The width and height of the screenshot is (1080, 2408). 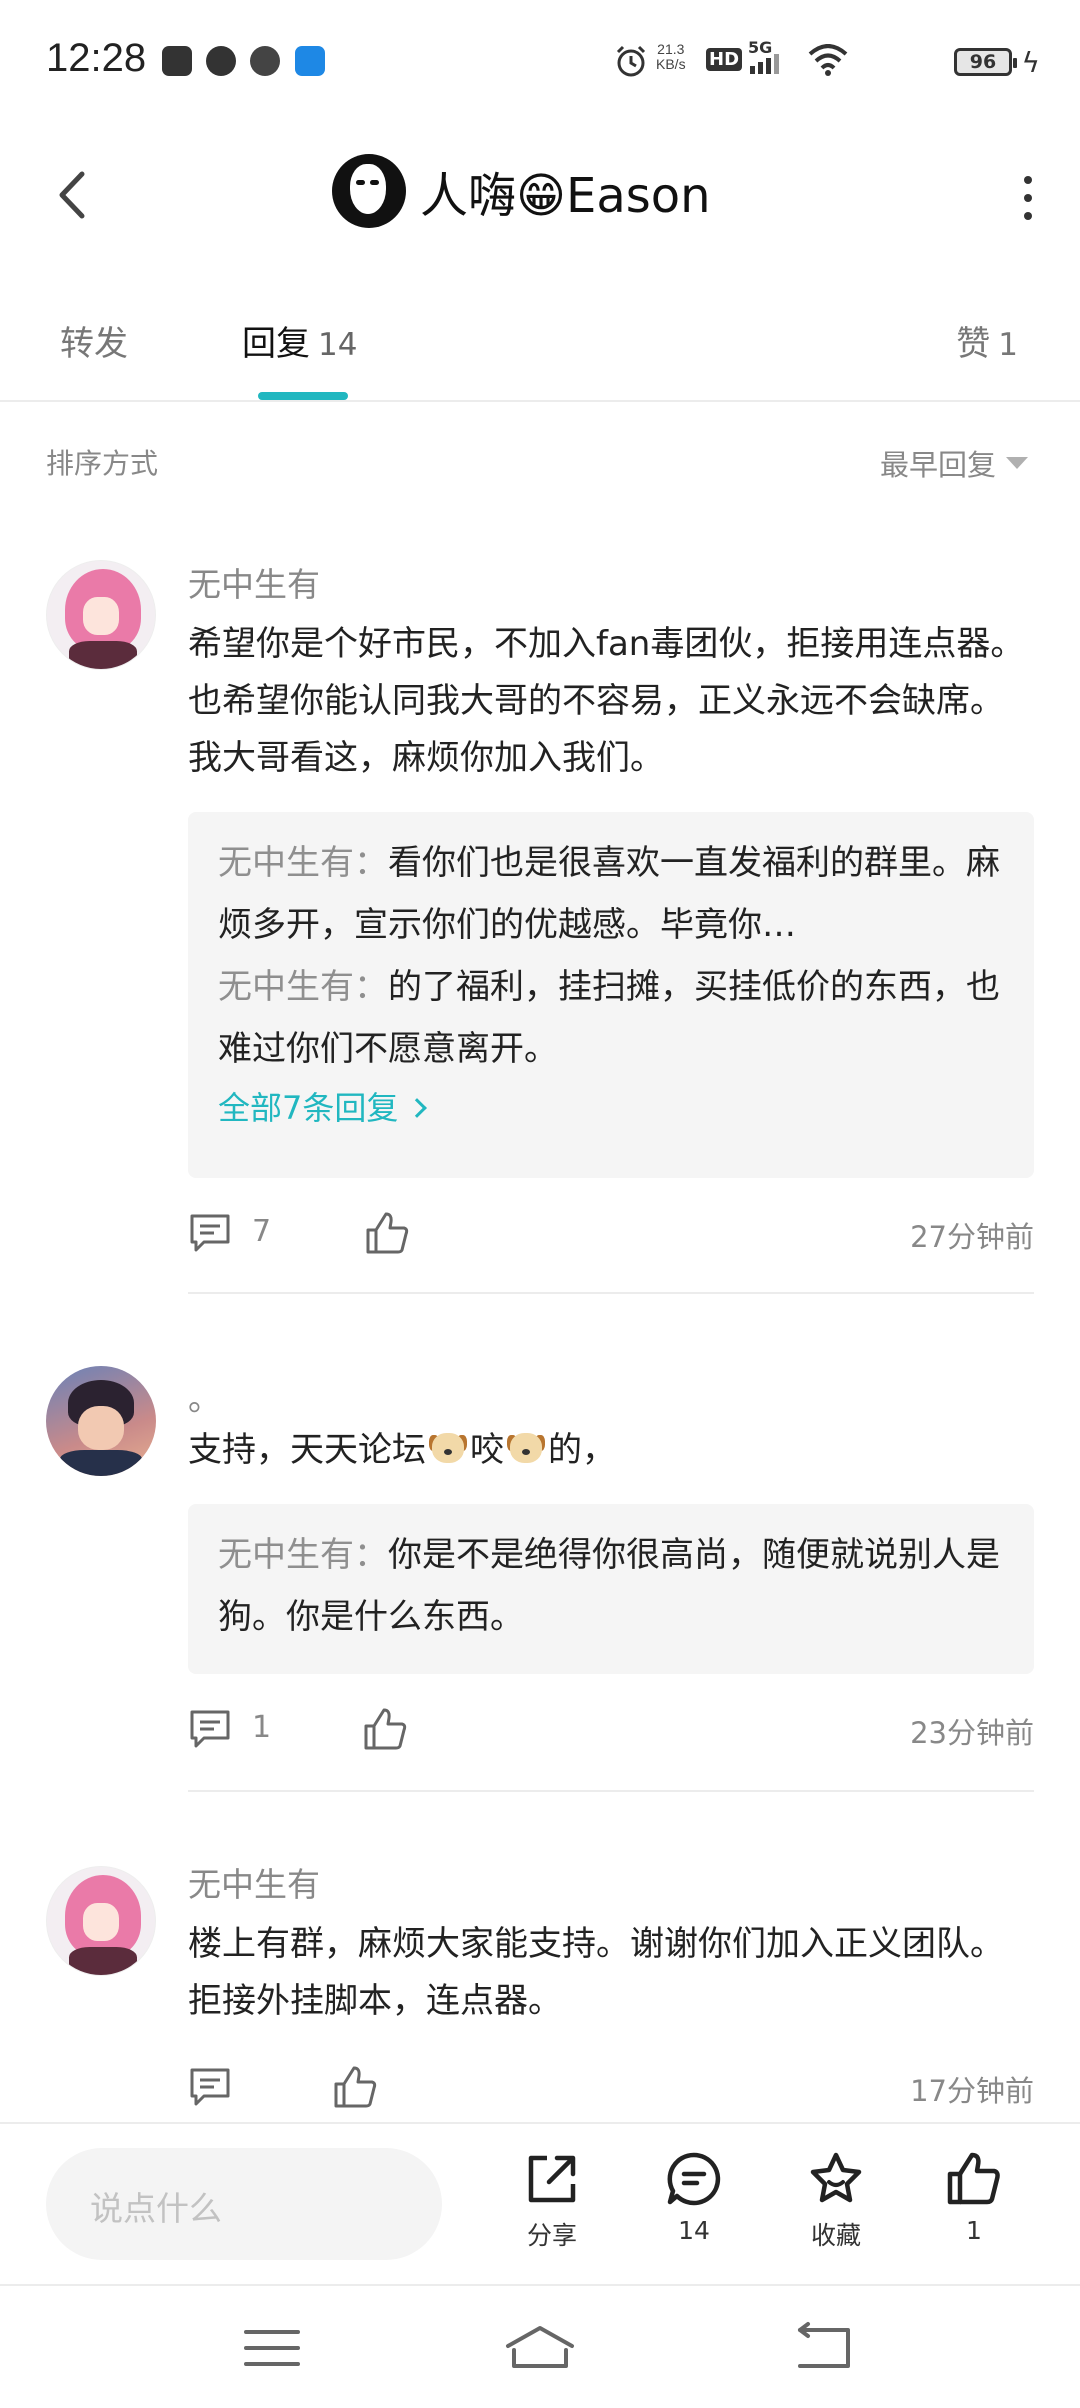 What do you see at coordinates (552, 2179) in the screenshot?
I see `share-icon` at bounding box center [552, 2179].